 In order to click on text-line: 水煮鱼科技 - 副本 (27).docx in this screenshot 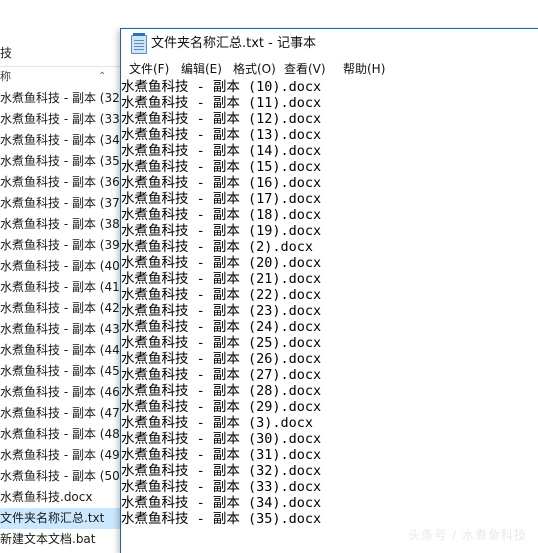, I will do `click(221, 375)`.